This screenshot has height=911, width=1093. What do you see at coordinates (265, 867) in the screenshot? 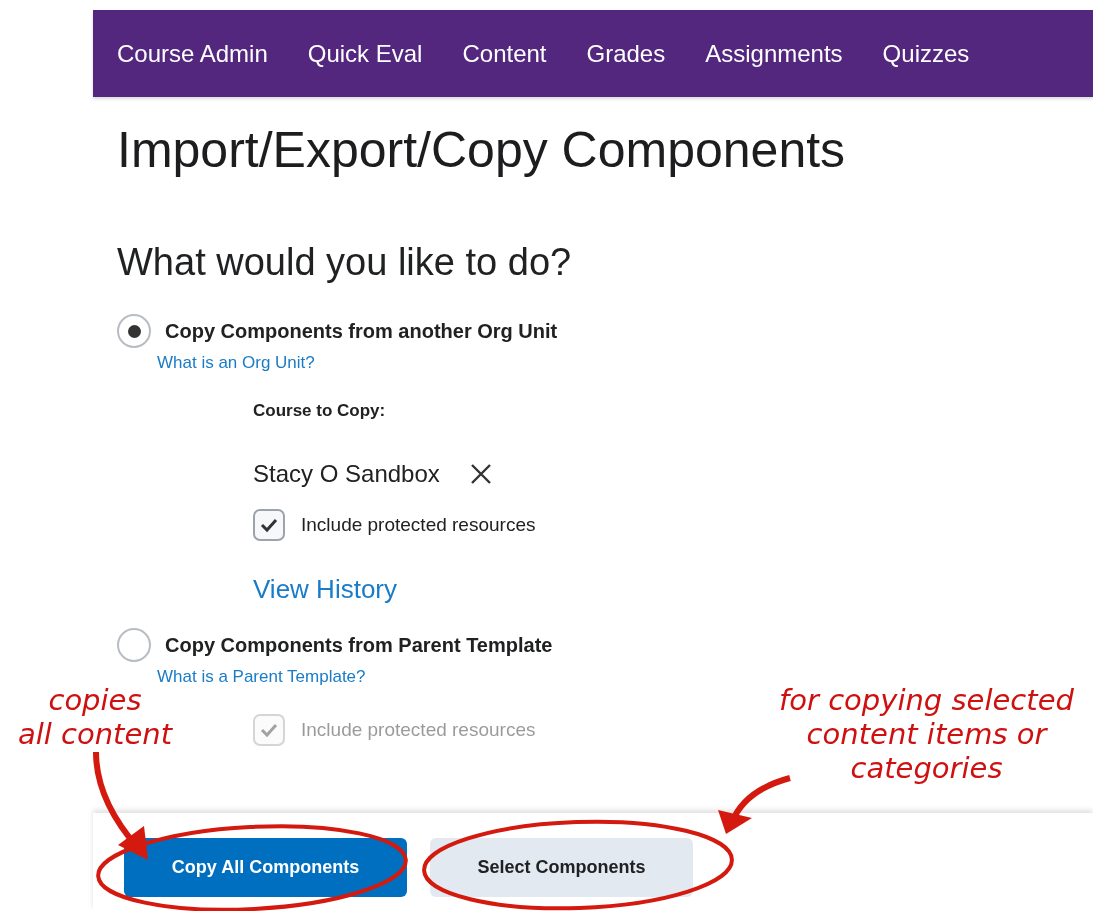
I see `copy-all-button: Copy All Components` at bounding box center [265, 867].